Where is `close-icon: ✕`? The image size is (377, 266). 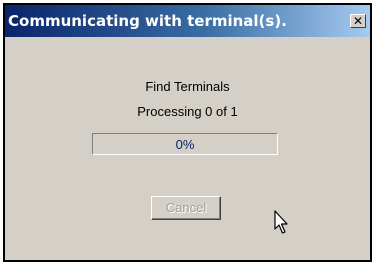 close-icon: ✕ is located at coordinates (358, 21).